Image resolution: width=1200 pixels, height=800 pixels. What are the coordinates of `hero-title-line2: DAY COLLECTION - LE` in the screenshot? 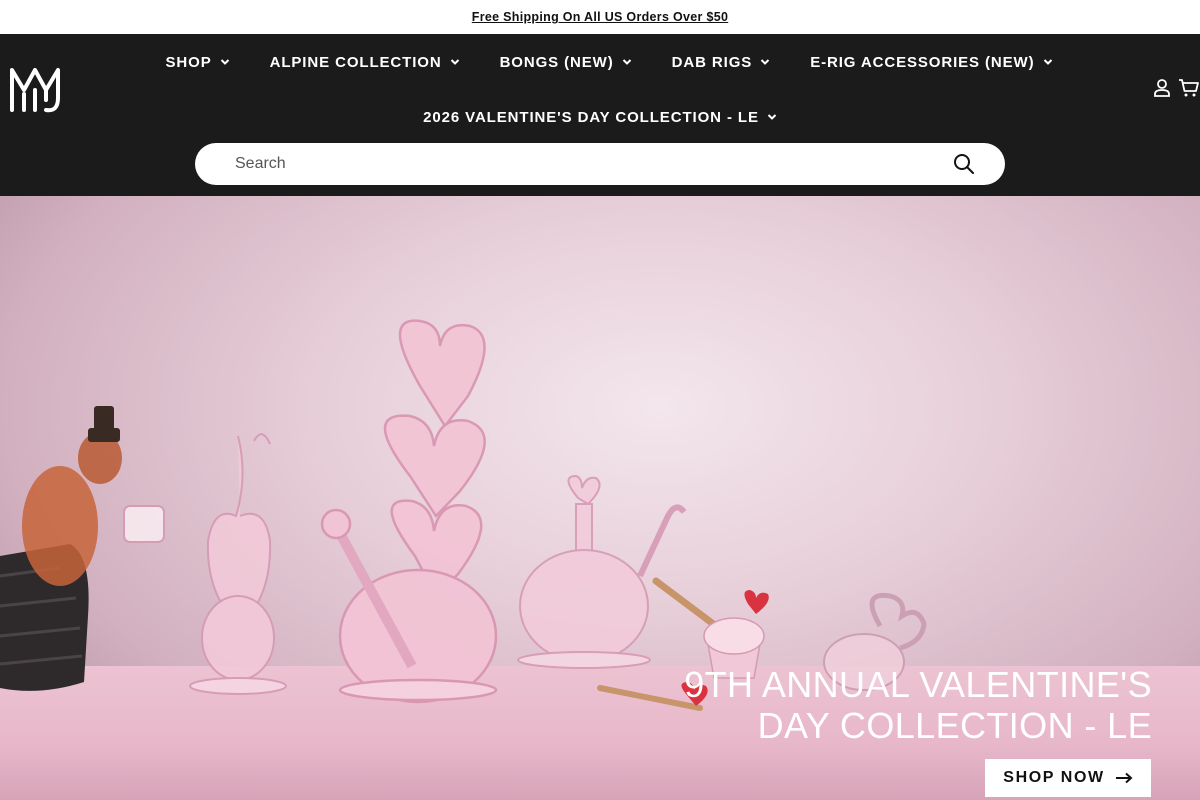 It's located at (954, 725).